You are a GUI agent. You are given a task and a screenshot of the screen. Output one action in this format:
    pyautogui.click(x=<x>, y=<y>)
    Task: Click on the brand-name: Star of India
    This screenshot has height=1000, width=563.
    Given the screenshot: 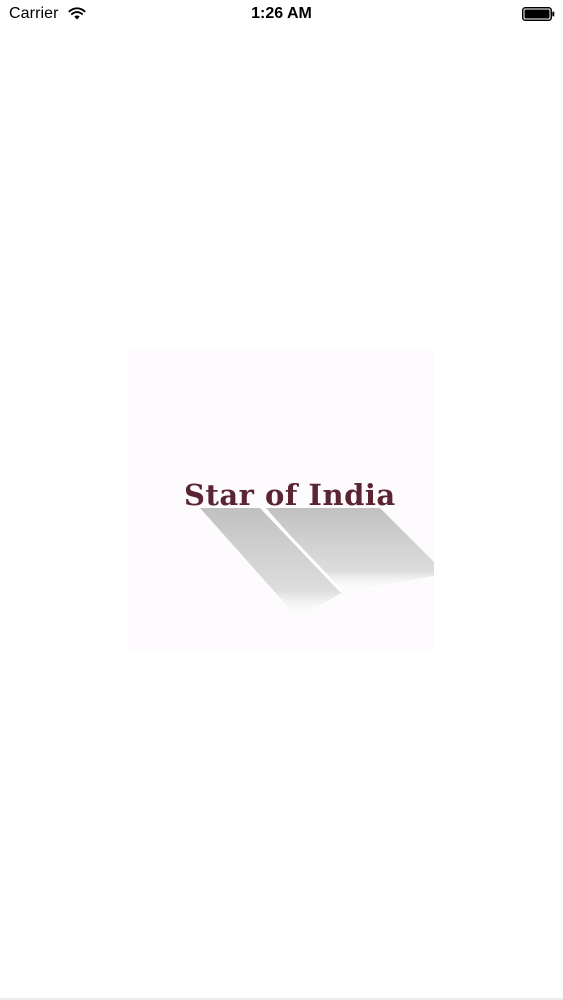 What is the action you would take?
    pyautogui.click(x=290, y=495)
    